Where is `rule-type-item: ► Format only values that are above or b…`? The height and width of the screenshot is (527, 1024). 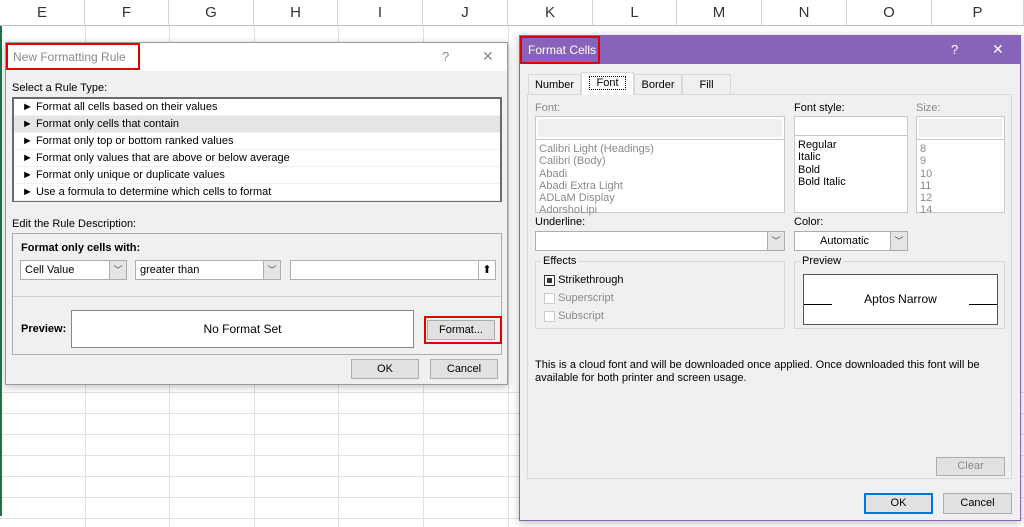 rule-type-item: ► Format only values that are above or b… is located at coordinates (257, 158).